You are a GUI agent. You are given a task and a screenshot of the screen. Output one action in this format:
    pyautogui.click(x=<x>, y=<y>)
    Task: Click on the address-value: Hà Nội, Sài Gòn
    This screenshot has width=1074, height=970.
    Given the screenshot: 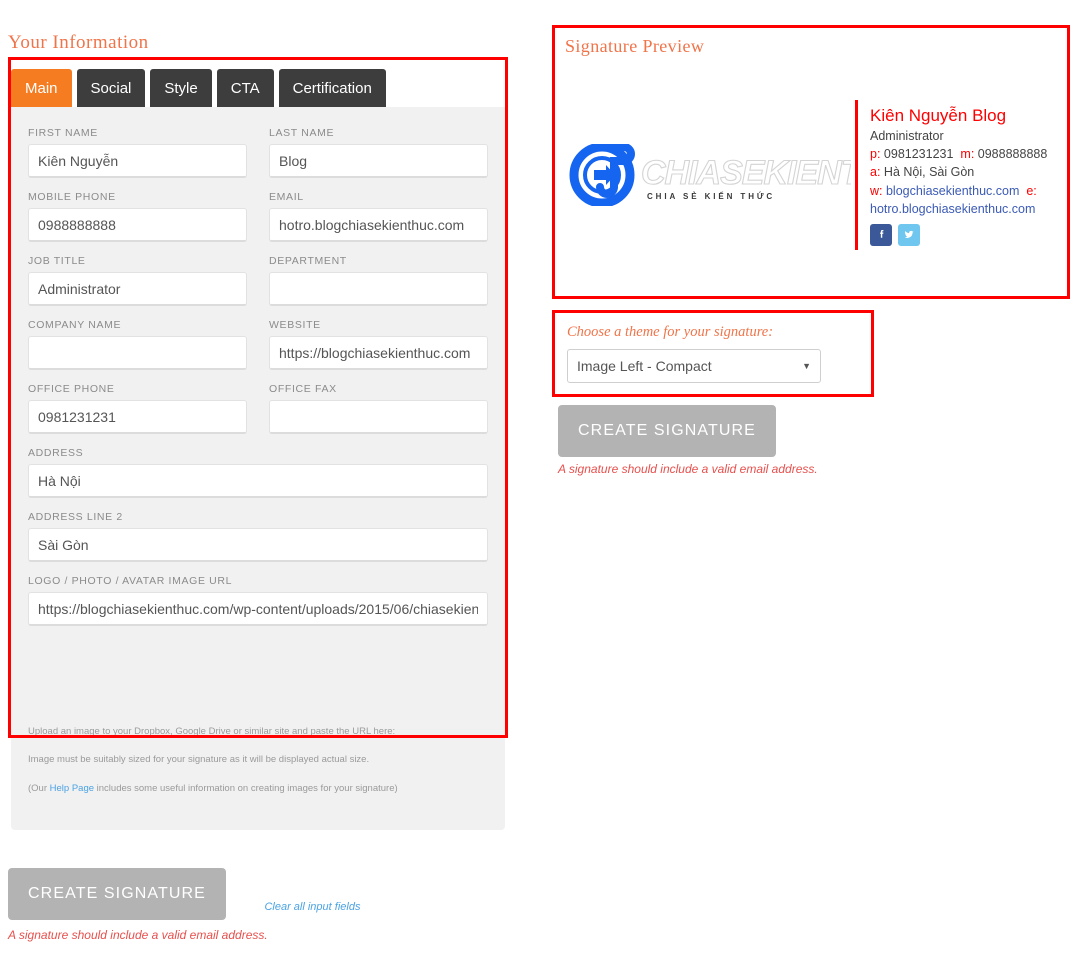 What is the action you would take?
    pyautogui.click(x=929, y=172)
    